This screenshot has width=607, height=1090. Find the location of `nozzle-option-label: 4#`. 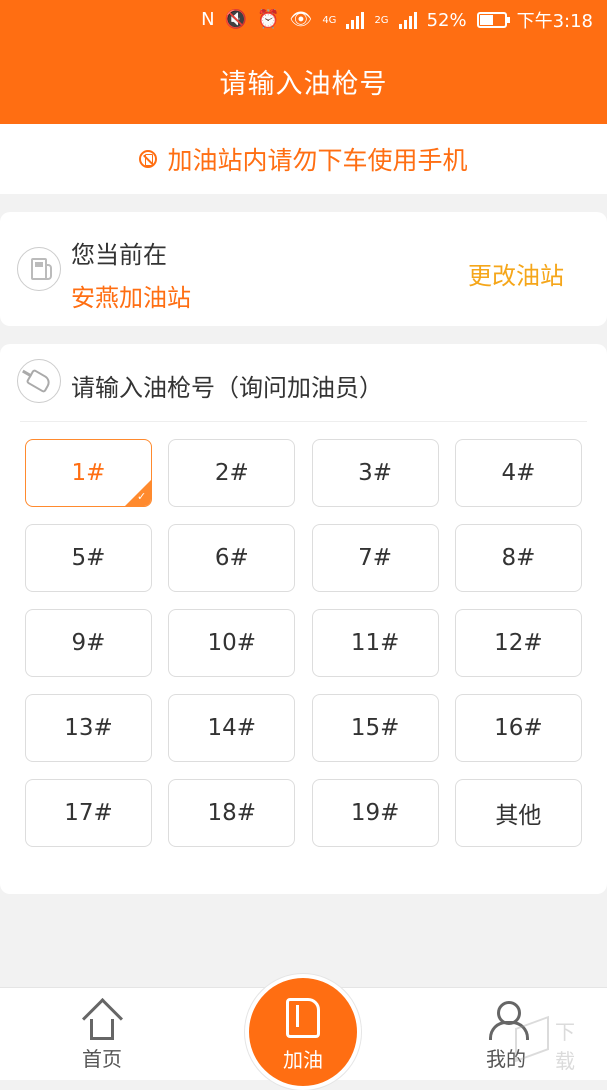

nozzle-option-label: 4# is located at coordinates (518, 473).